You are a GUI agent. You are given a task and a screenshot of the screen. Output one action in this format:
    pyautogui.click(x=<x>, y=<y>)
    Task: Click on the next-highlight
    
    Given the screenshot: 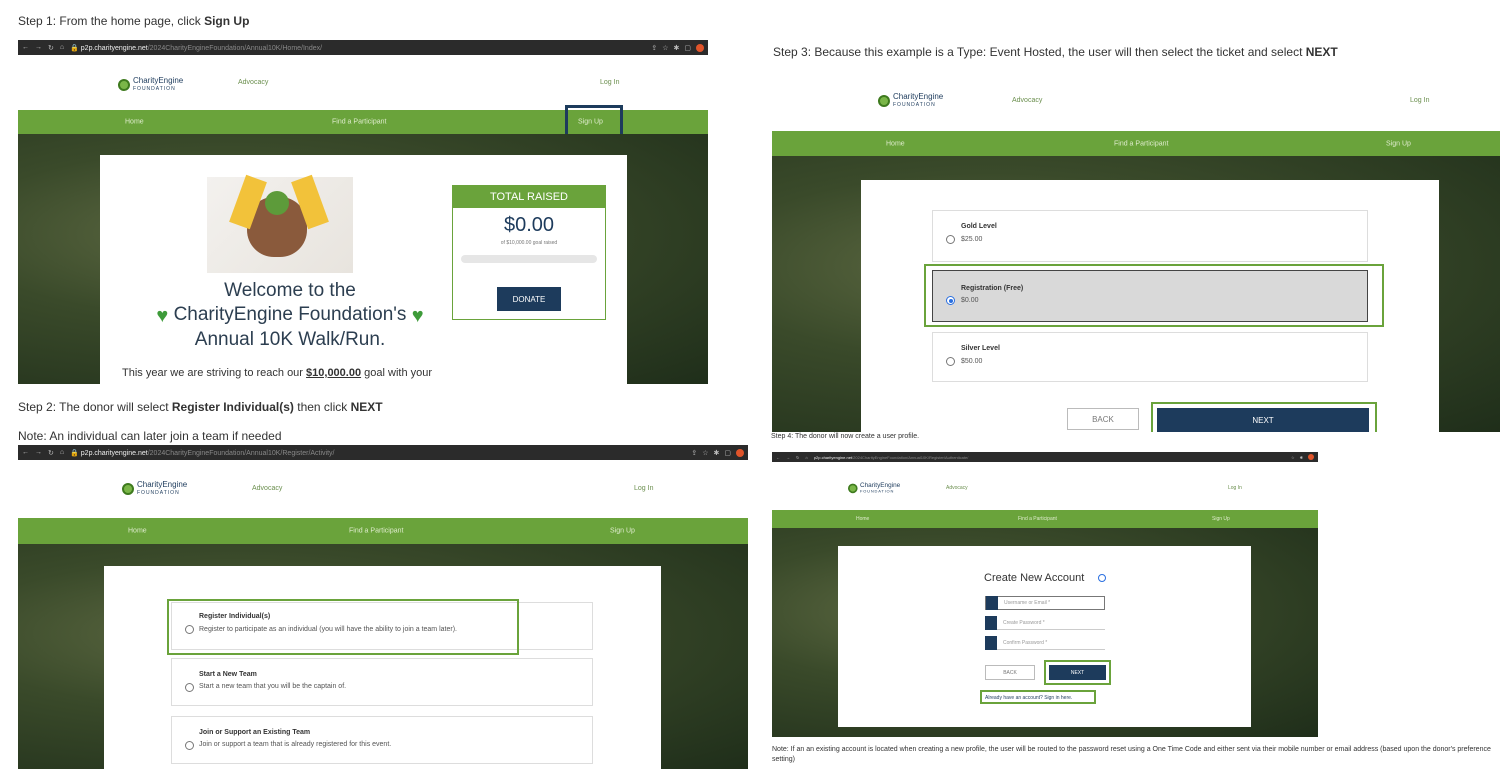 What is the action you would take?
    pyautogui.click(x=1077, y=672)
    